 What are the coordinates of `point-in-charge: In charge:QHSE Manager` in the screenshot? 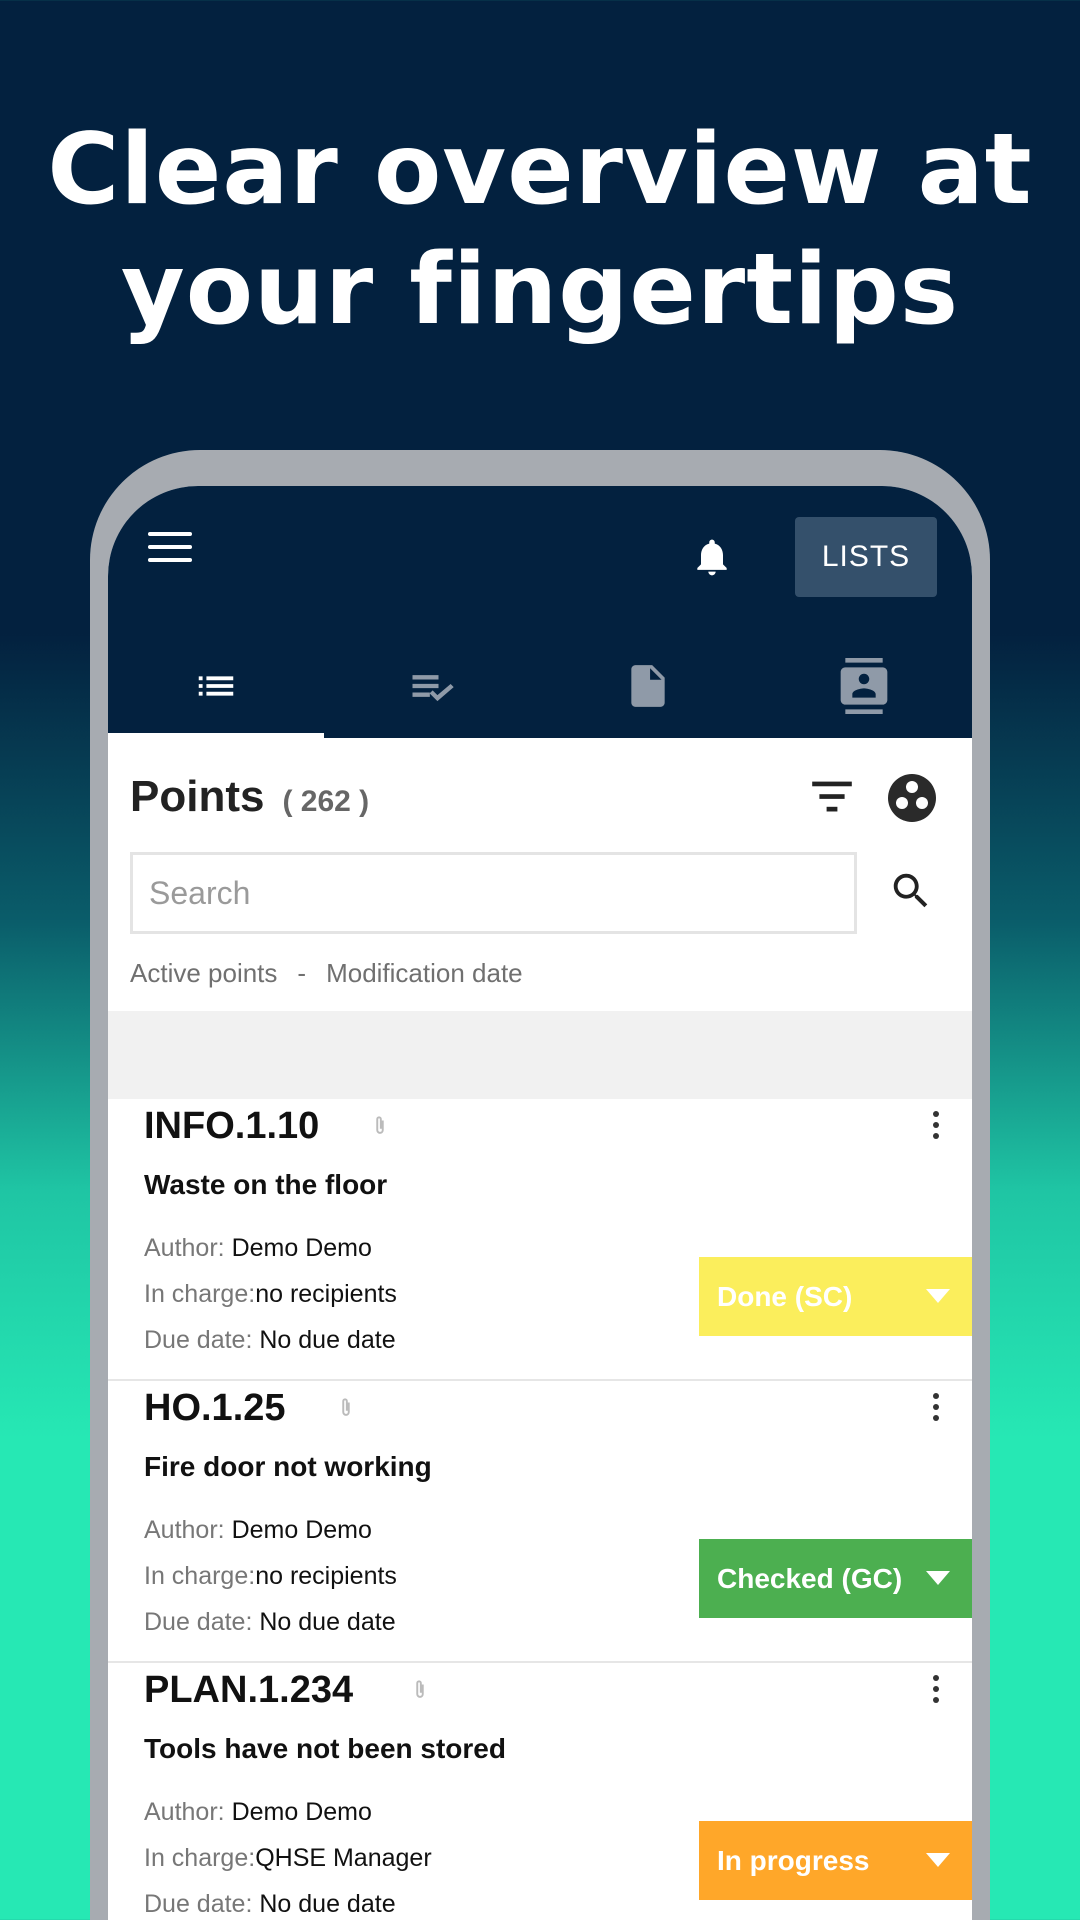 It's located at (288, 1858).